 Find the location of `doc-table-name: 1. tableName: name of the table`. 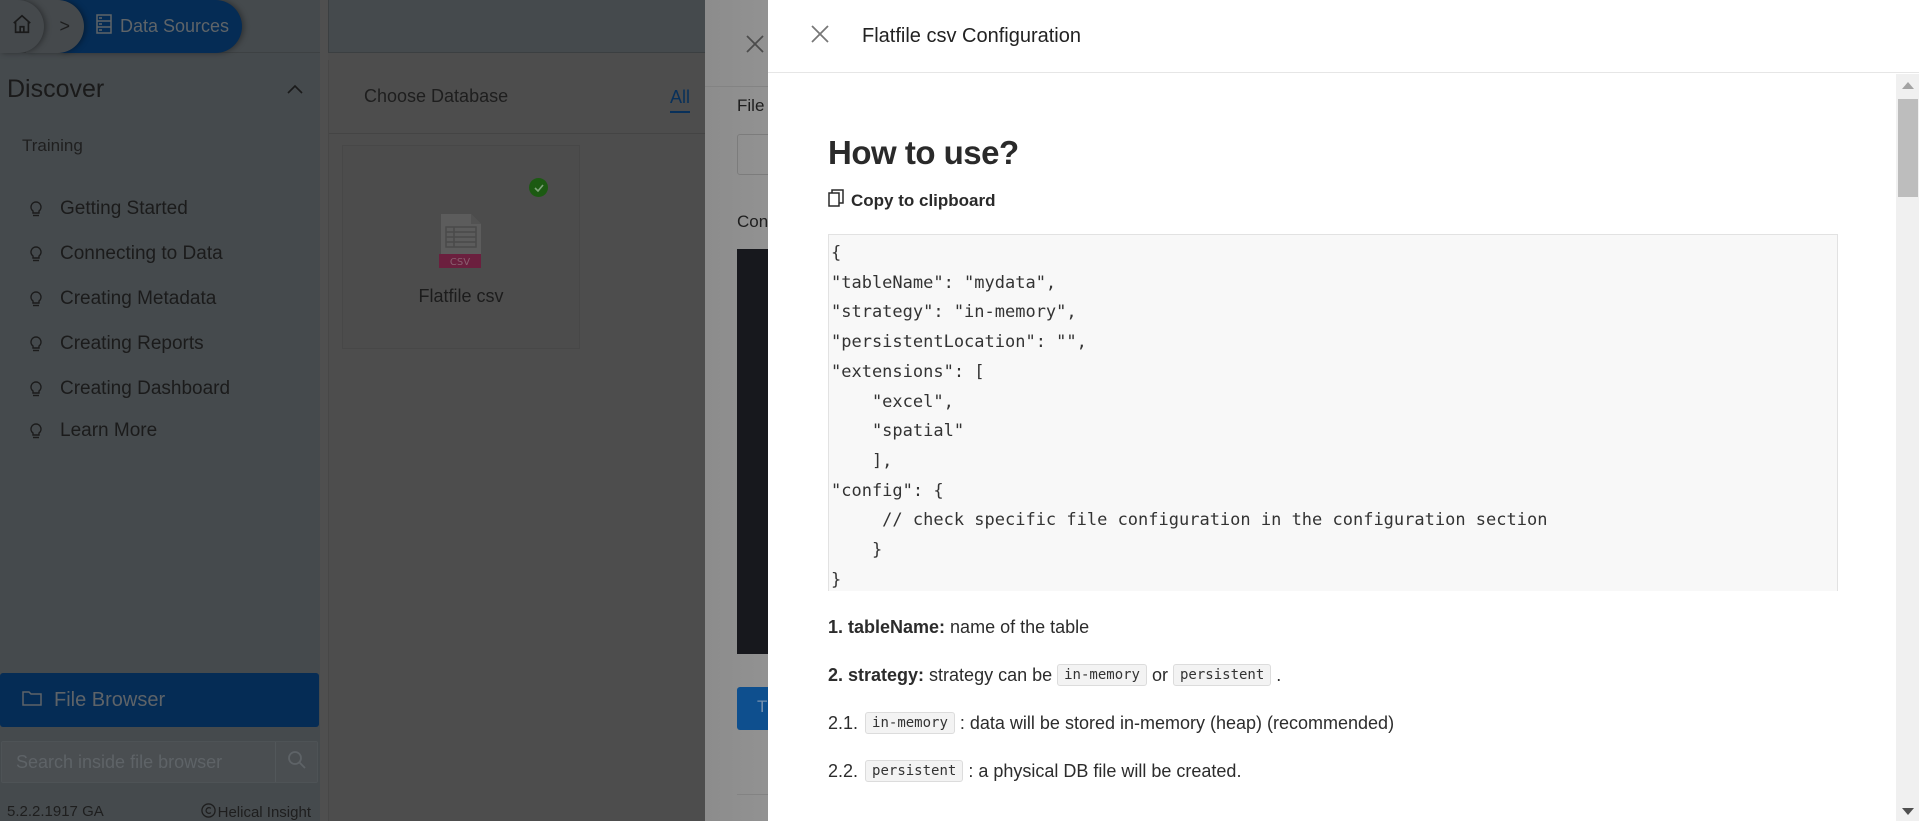

doc-table-name: 1. tableName: name of the table is located at coordinates (959, 626).